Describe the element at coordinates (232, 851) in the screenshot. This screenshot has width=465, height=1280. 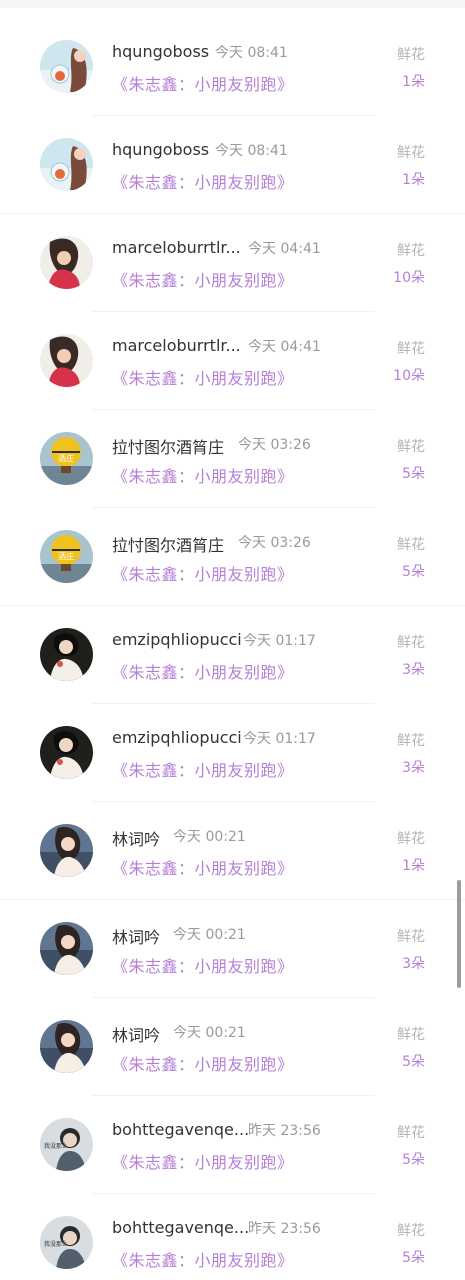
I see `list-item: 林词吟 今天 00:21 《朱志鑫：小朋友别跑》 鲜花 1朵` at that location.